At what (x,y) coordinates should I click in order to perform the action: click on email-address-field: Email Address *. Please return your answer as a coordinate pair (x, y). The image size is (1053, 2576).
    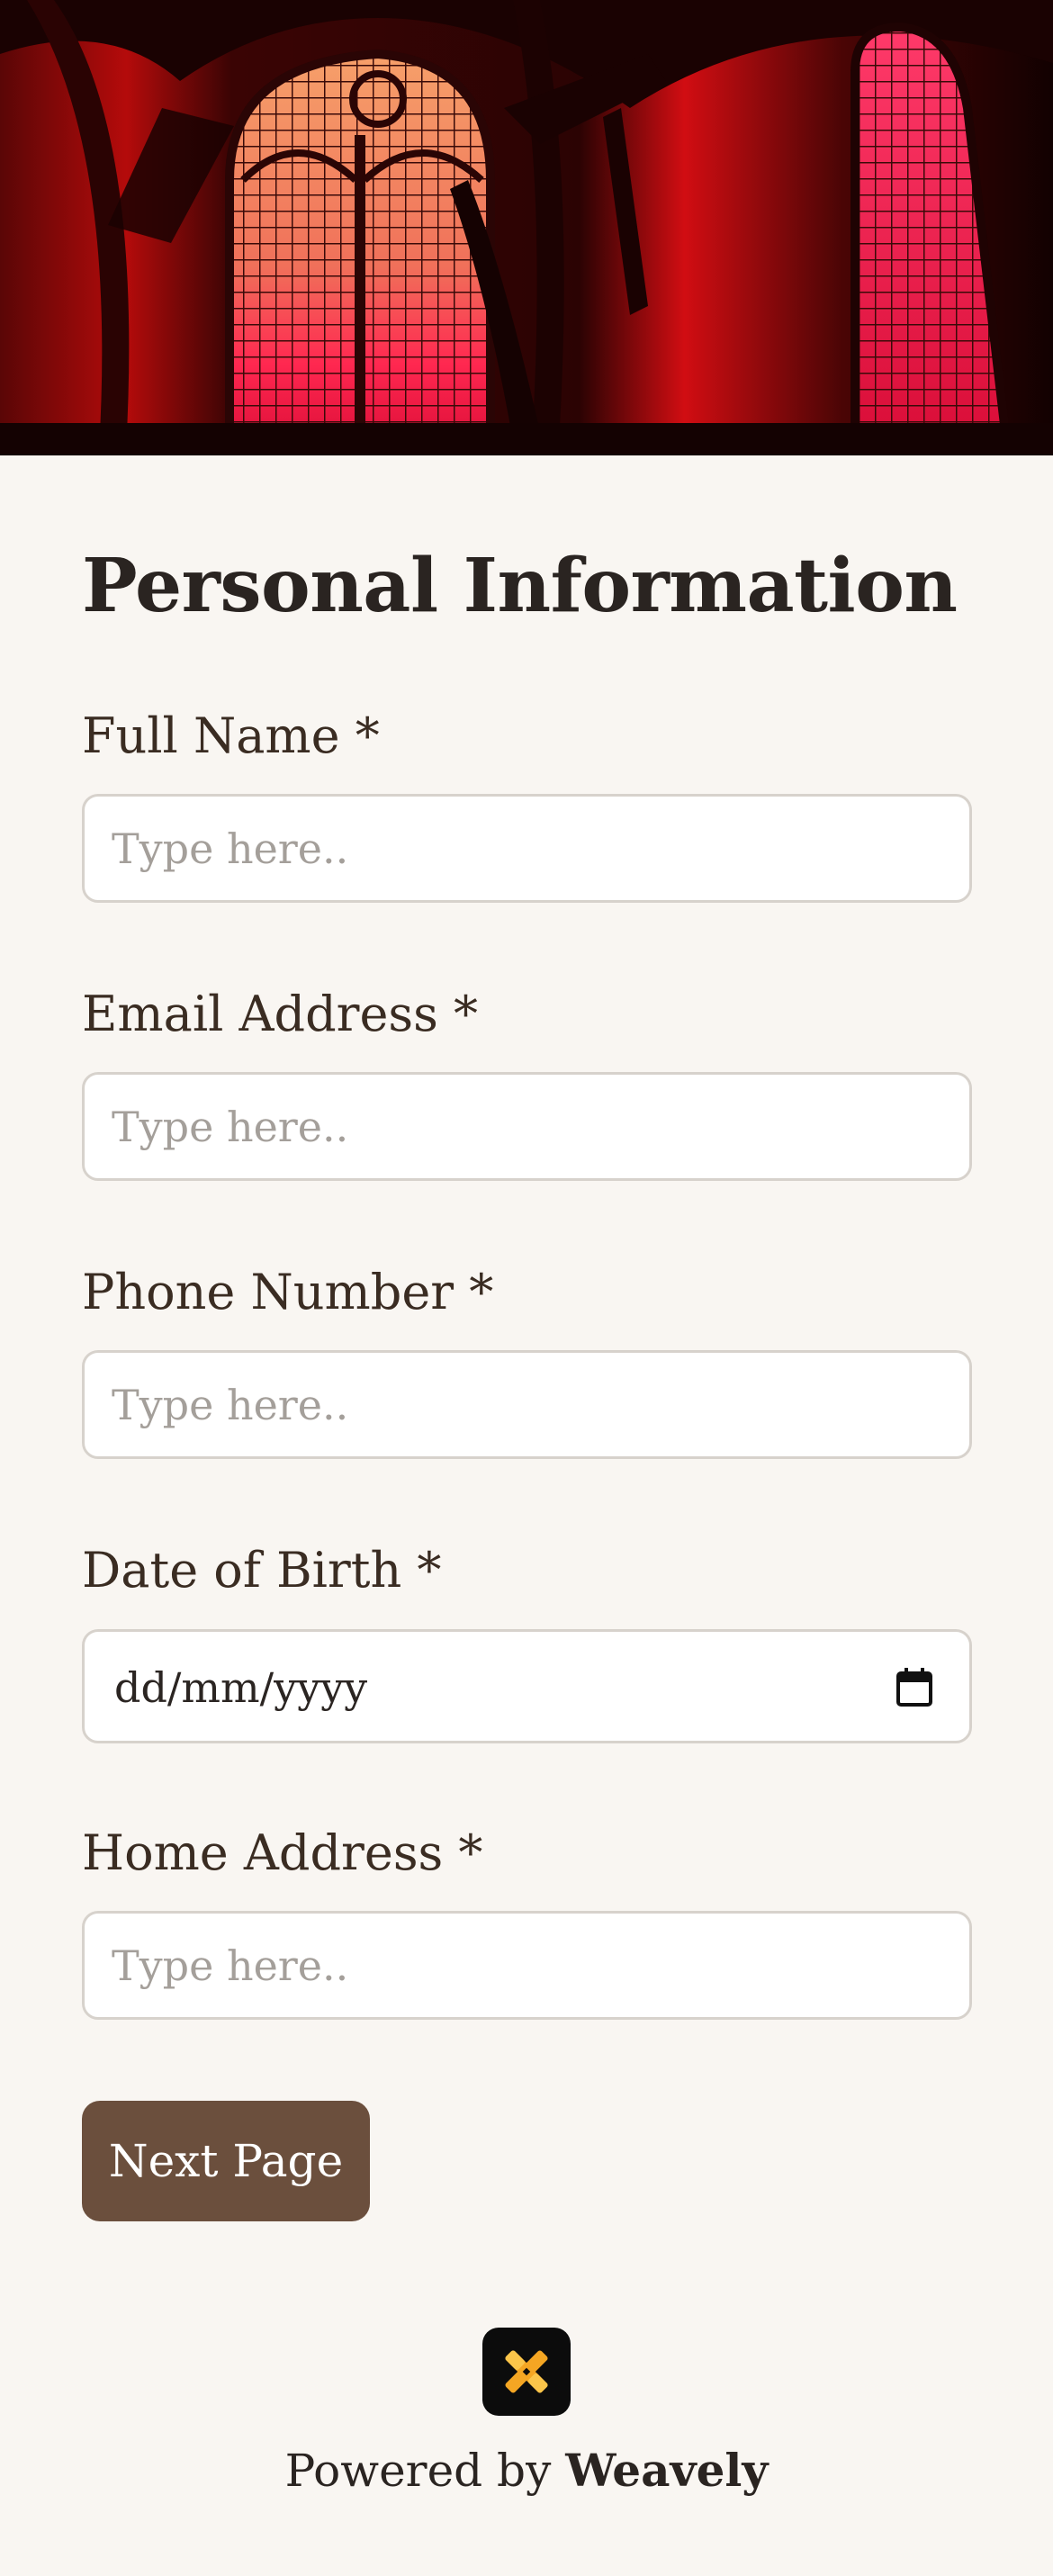
    Looking at the image, I should click on (527, 1082).